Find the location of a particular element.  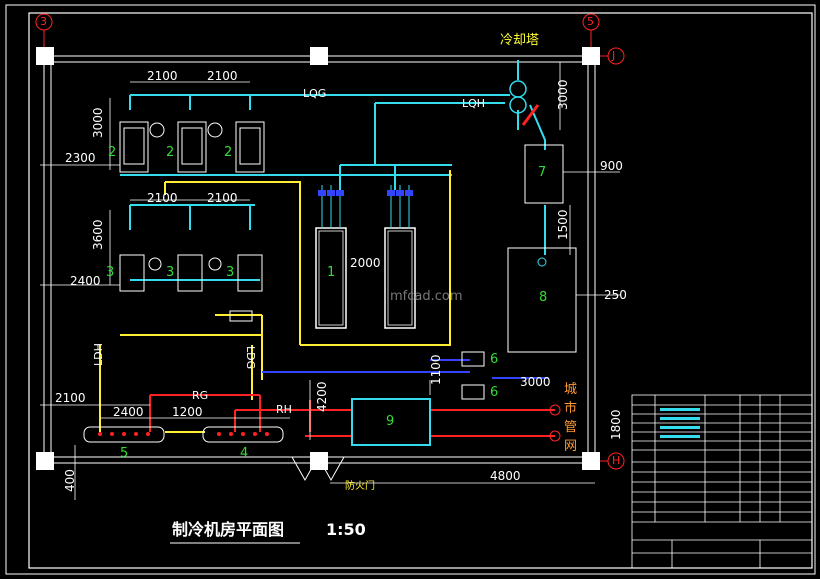

cooling-tower-label: 冷却塔 is located at coordinates (520, 40).